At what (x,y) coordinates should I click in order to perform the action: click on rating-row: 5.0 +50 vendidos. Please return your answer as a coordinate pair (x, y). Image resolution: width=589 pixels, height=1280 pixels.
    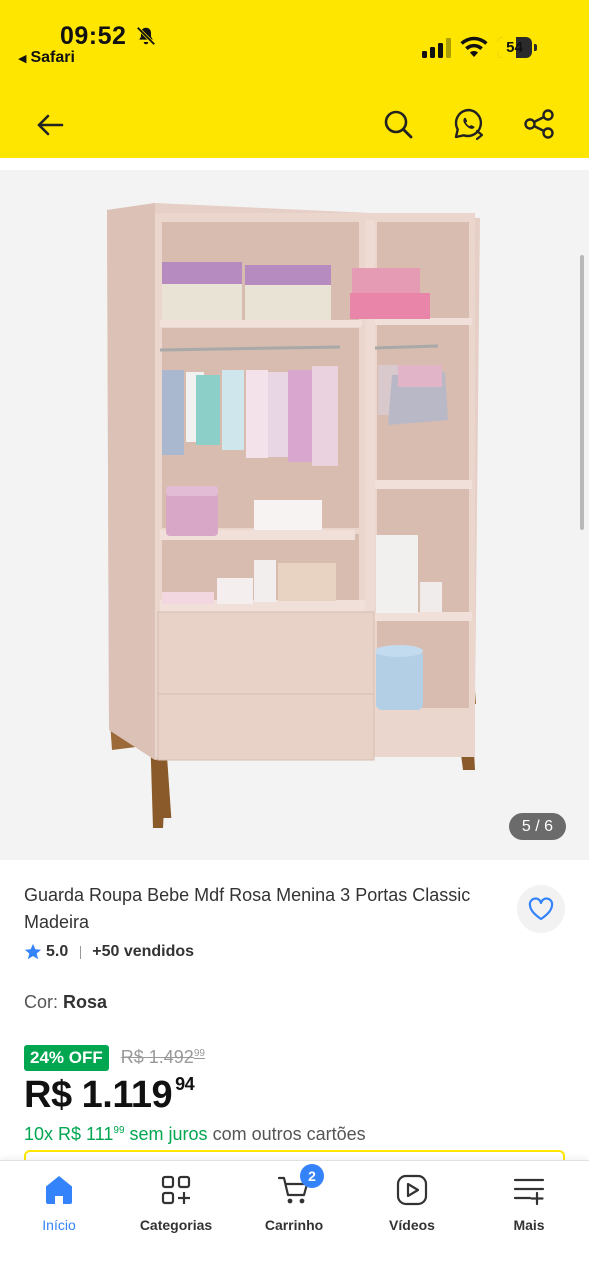
    Looking at the image, I should click on (109, 952).